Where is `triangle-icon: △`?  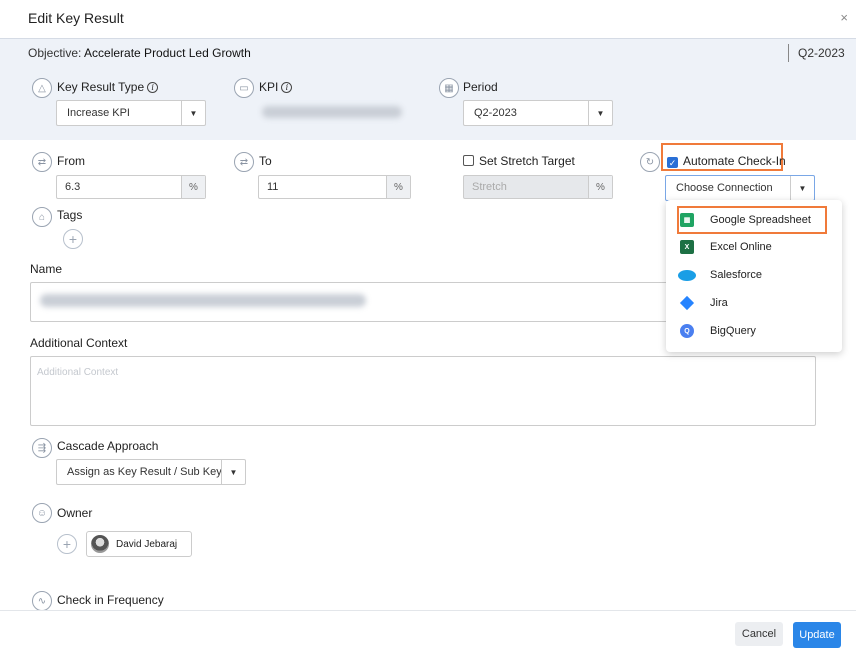
triangle-icon: △ is located at coordinates (42, 88).